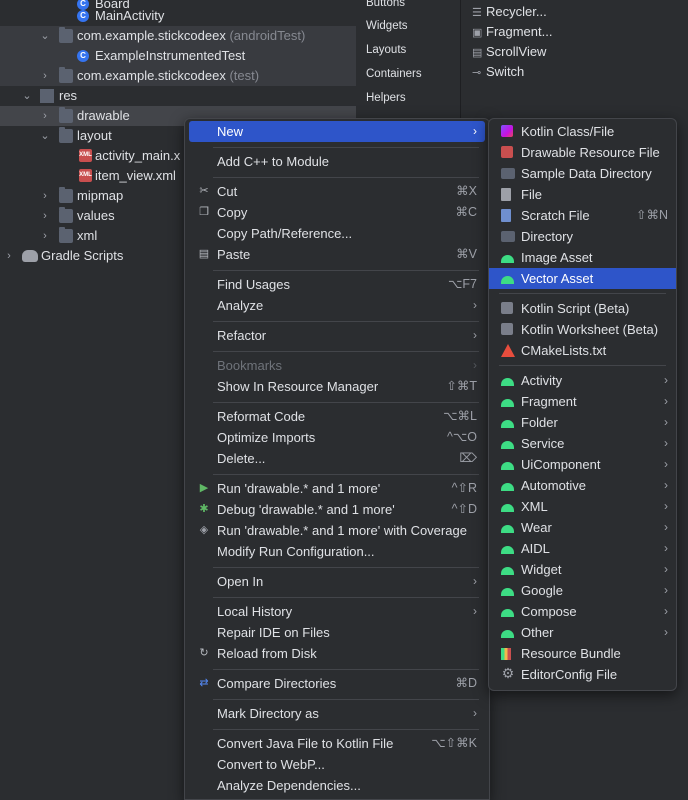 The width and height of the screenshot is (688, 800). What do you see at coordinates (337, 611) in the screenshot?
I see `menu-item-local-history: Local History ›` at bounding box center [337, 611].